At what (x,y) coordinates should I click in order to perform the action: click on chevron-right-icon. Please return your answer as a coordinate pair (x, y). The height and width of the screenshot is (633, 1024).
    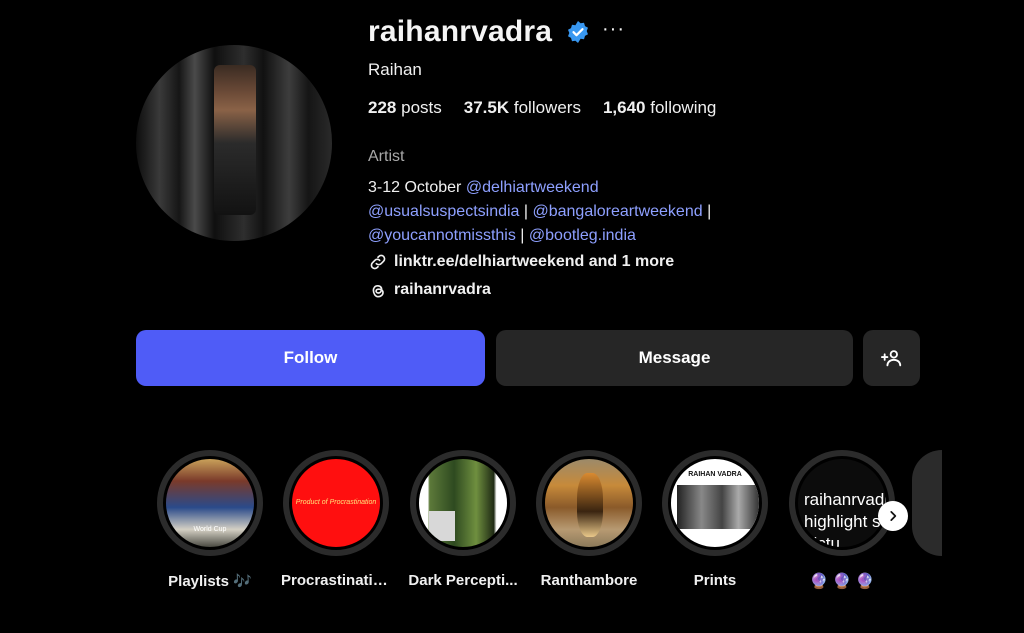
    Looking at the image, I should click on (893, 516).